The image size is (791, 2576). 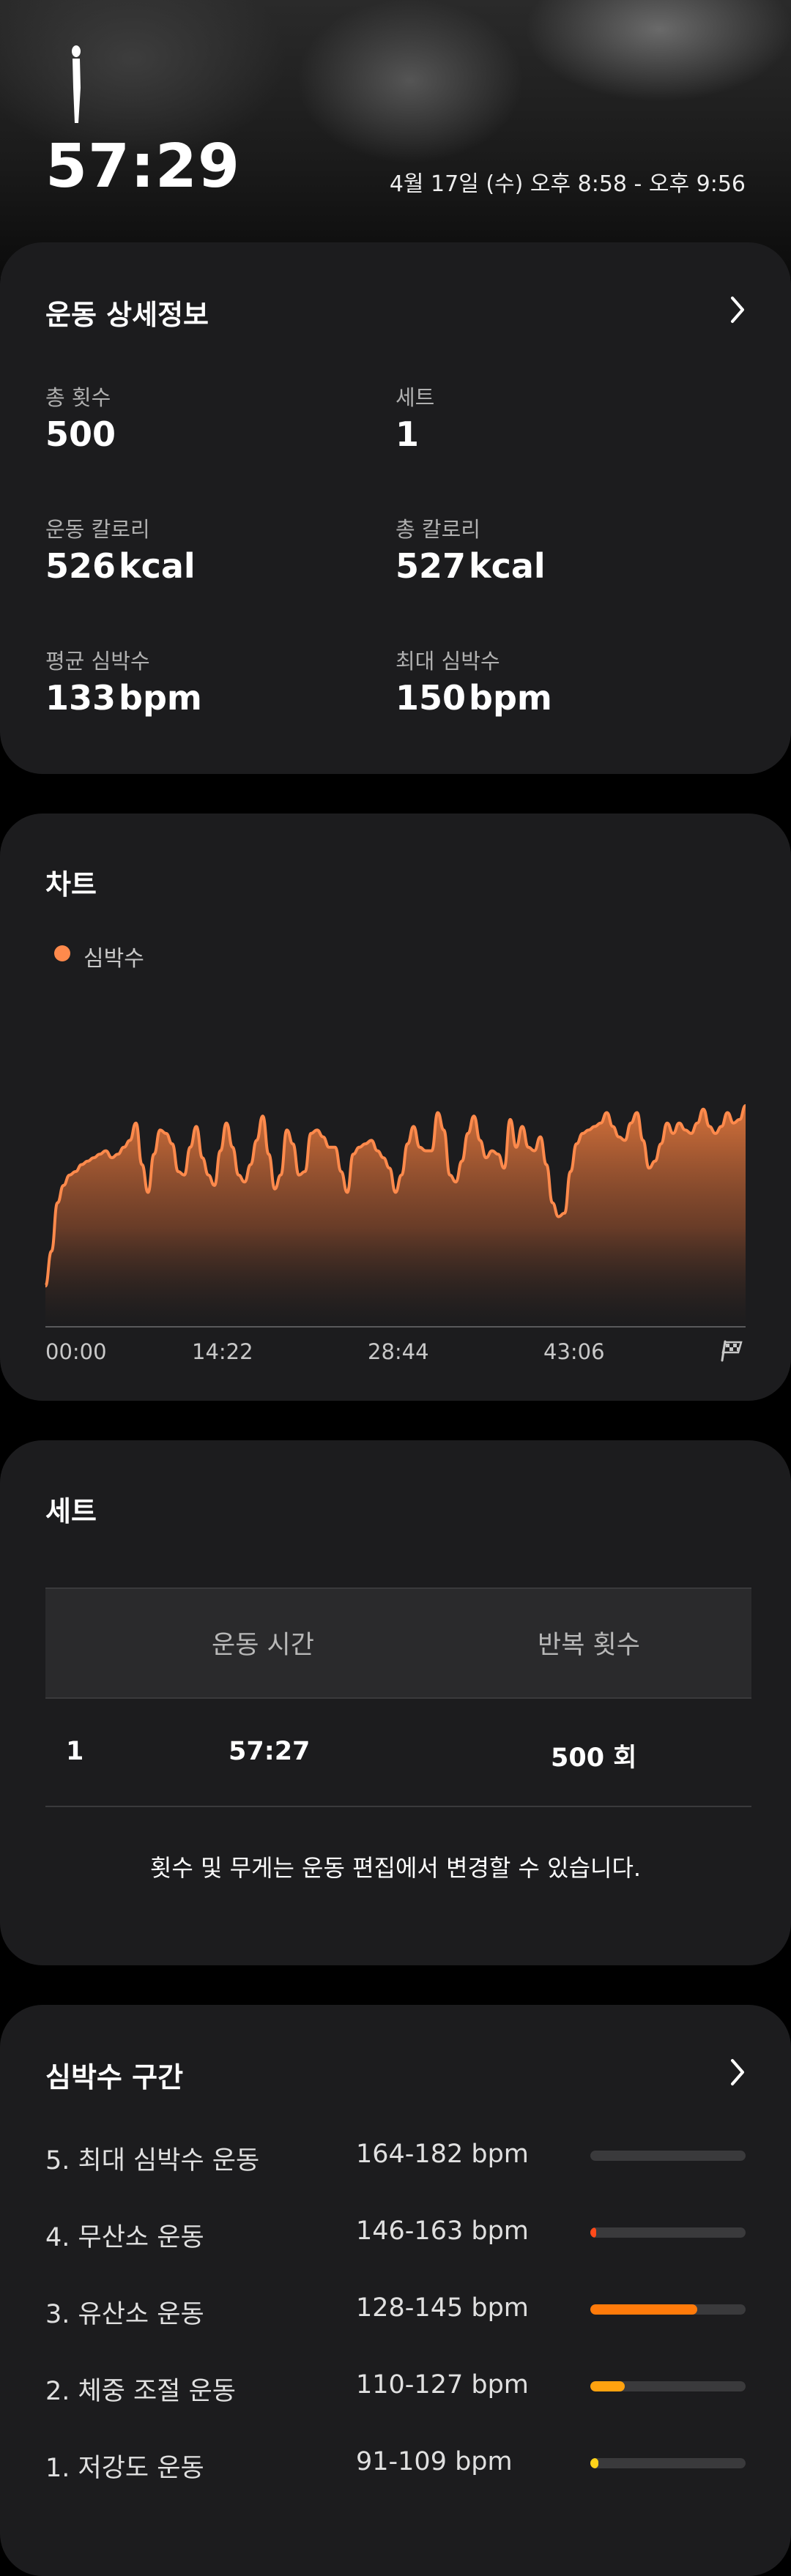 What do you see at coordinates (442, 2154) in the screenshot?
I see `zone-5-range: 164-182 bpm` at bounding box center [442, 2154].